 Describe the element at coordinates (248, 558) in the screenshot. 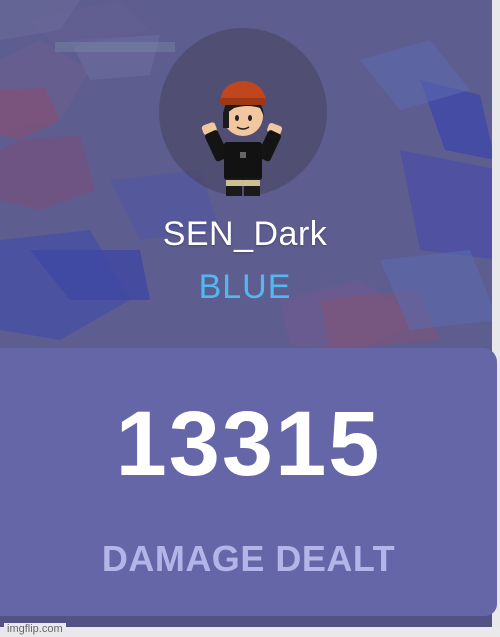

I see `damage-label: DAMAGE DEALT` at that location.